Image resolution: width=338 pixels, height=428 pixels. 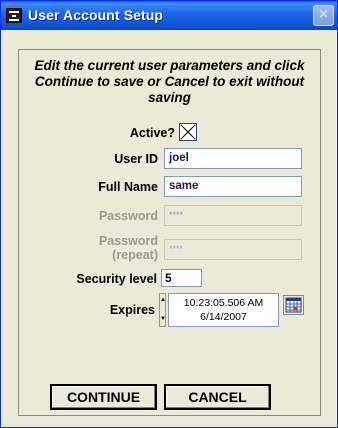 What do you see at coordinates (223, 310) in the screenshot?
I see `expires-datetime-field: 10:23:05.506 AM 6/14/2007` at bounding box center [223, 310].